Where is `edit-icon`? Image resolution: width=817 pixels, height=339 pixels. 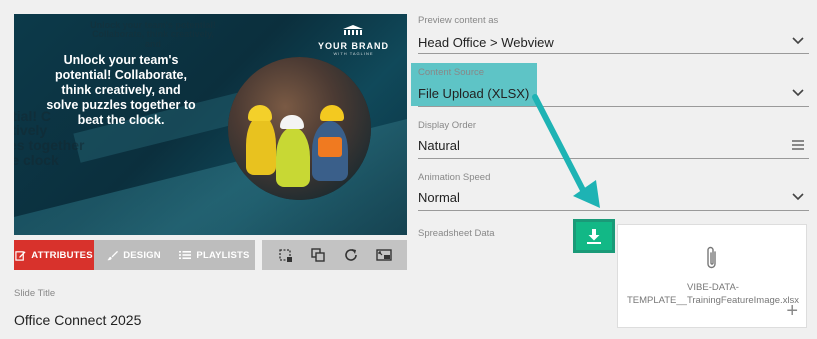
edit-icon is located at coordinates (20, 255).